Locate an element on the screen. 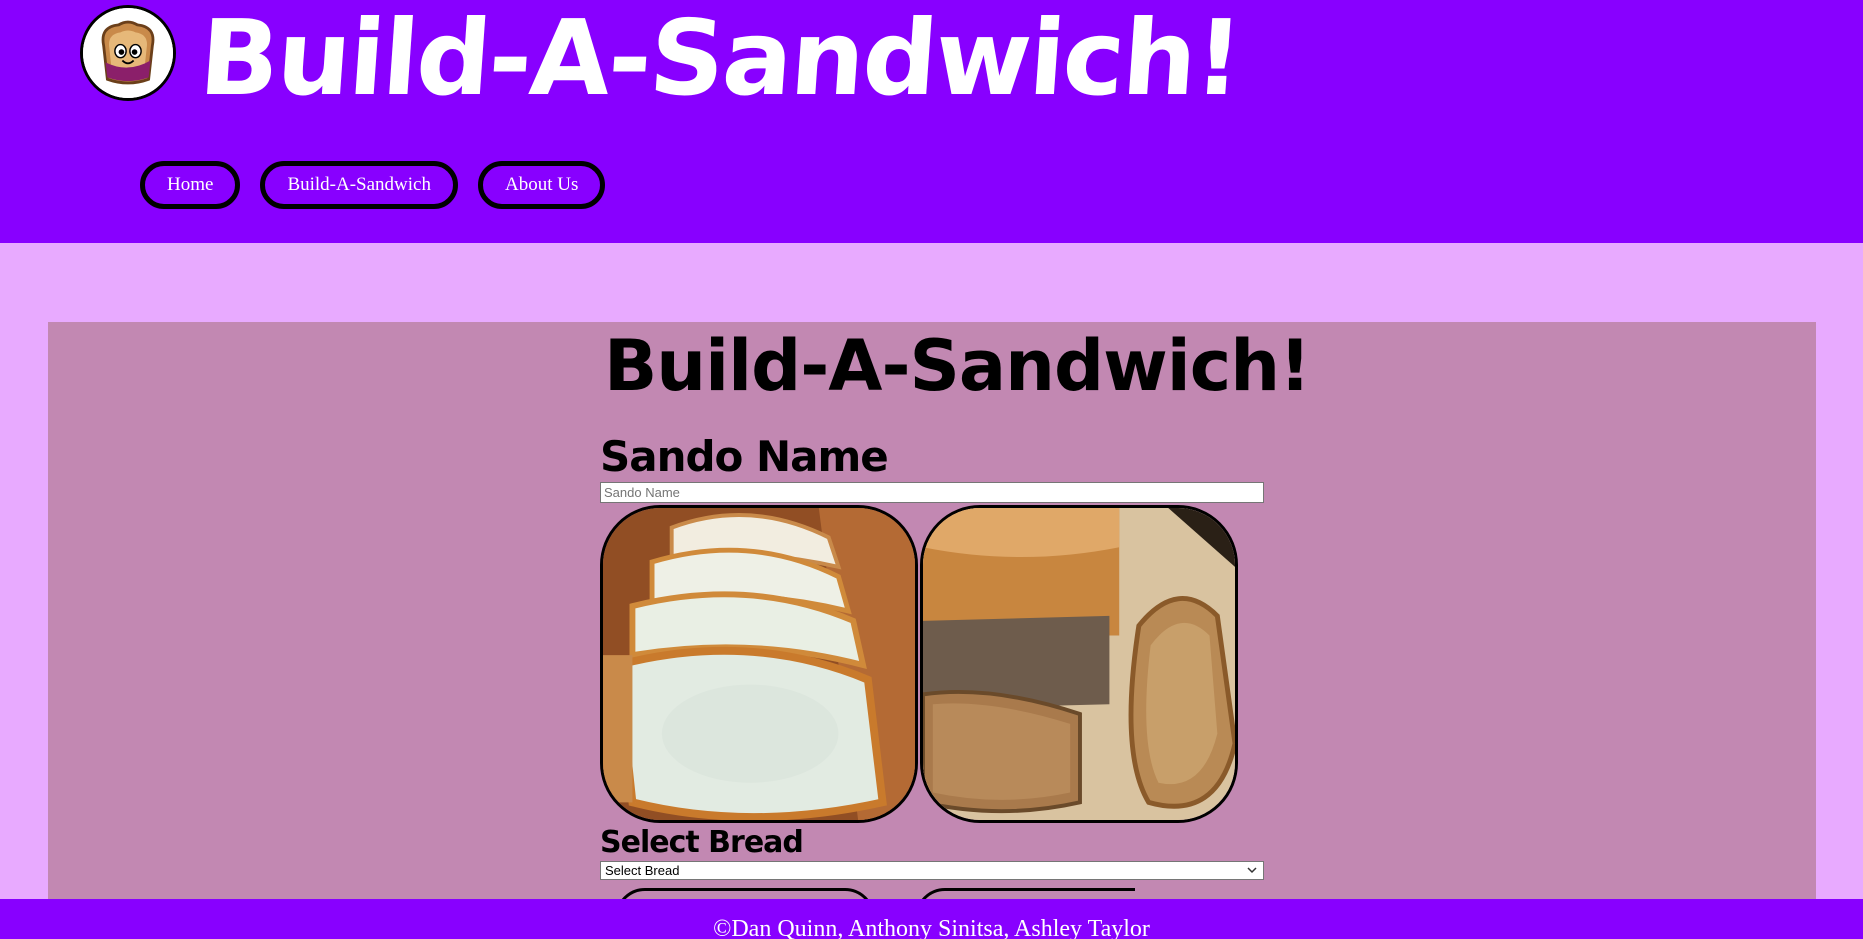 The height and width of the screenshot is (939, 1863). page-title: Build-A-Sandwich! is located at coordinates (957, 366).